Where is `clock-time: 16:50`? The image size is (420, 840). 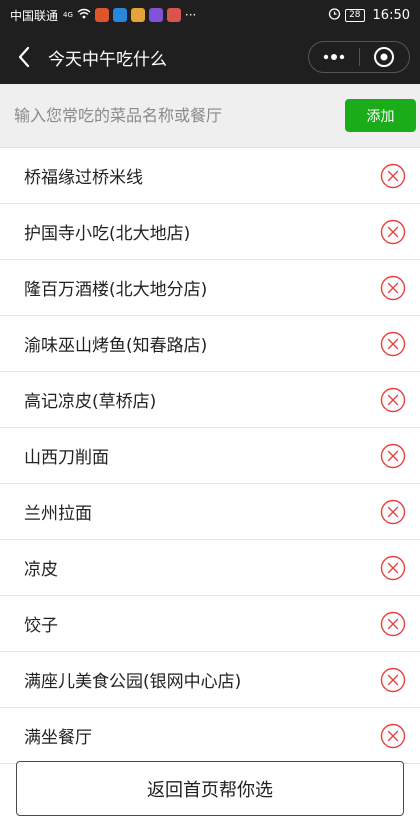 clock-time: 16:50 is located at coordinates (391, 15).